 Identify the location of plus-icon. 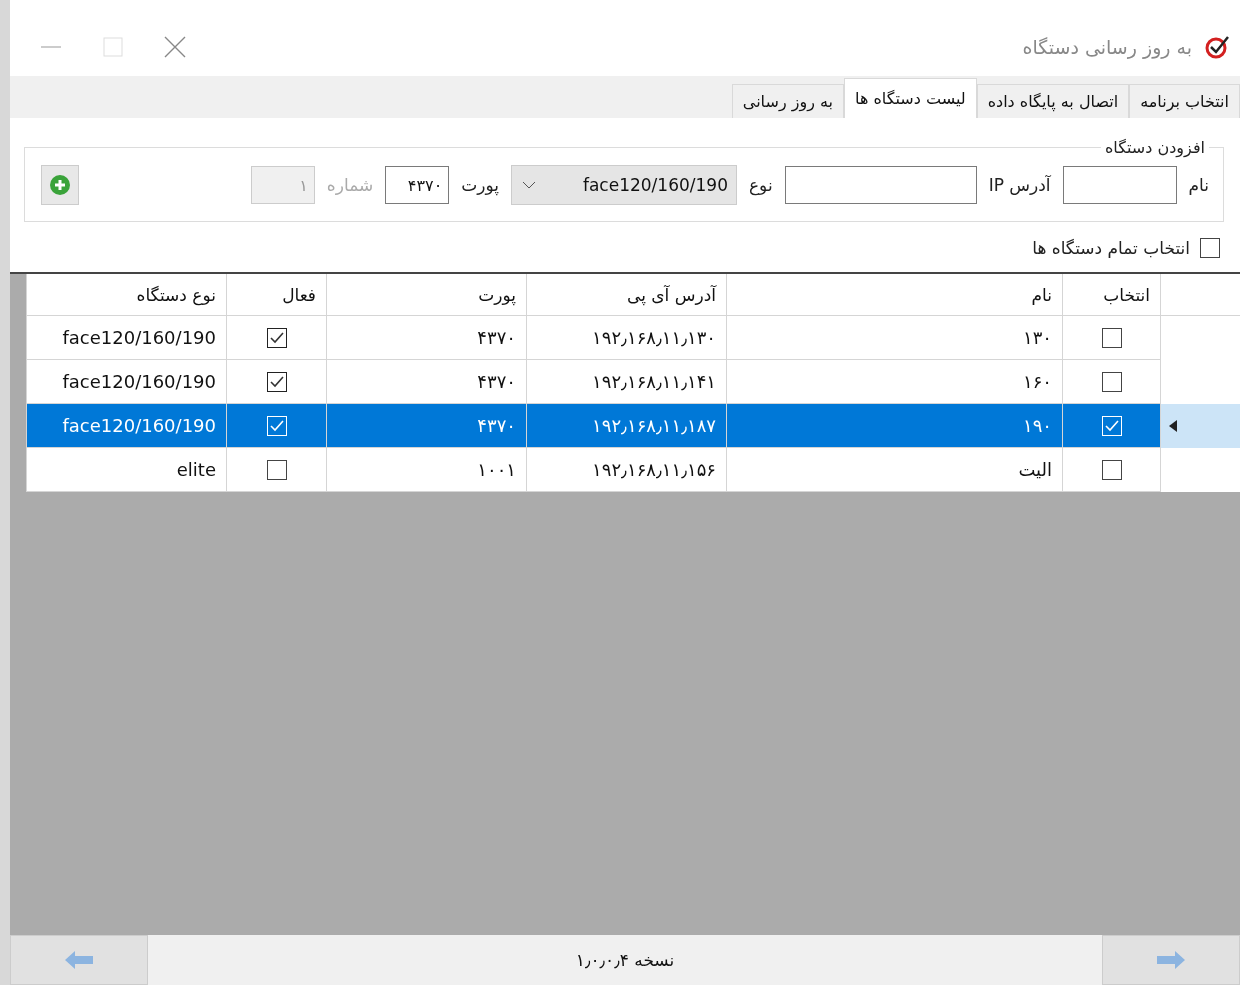
(60, 185).